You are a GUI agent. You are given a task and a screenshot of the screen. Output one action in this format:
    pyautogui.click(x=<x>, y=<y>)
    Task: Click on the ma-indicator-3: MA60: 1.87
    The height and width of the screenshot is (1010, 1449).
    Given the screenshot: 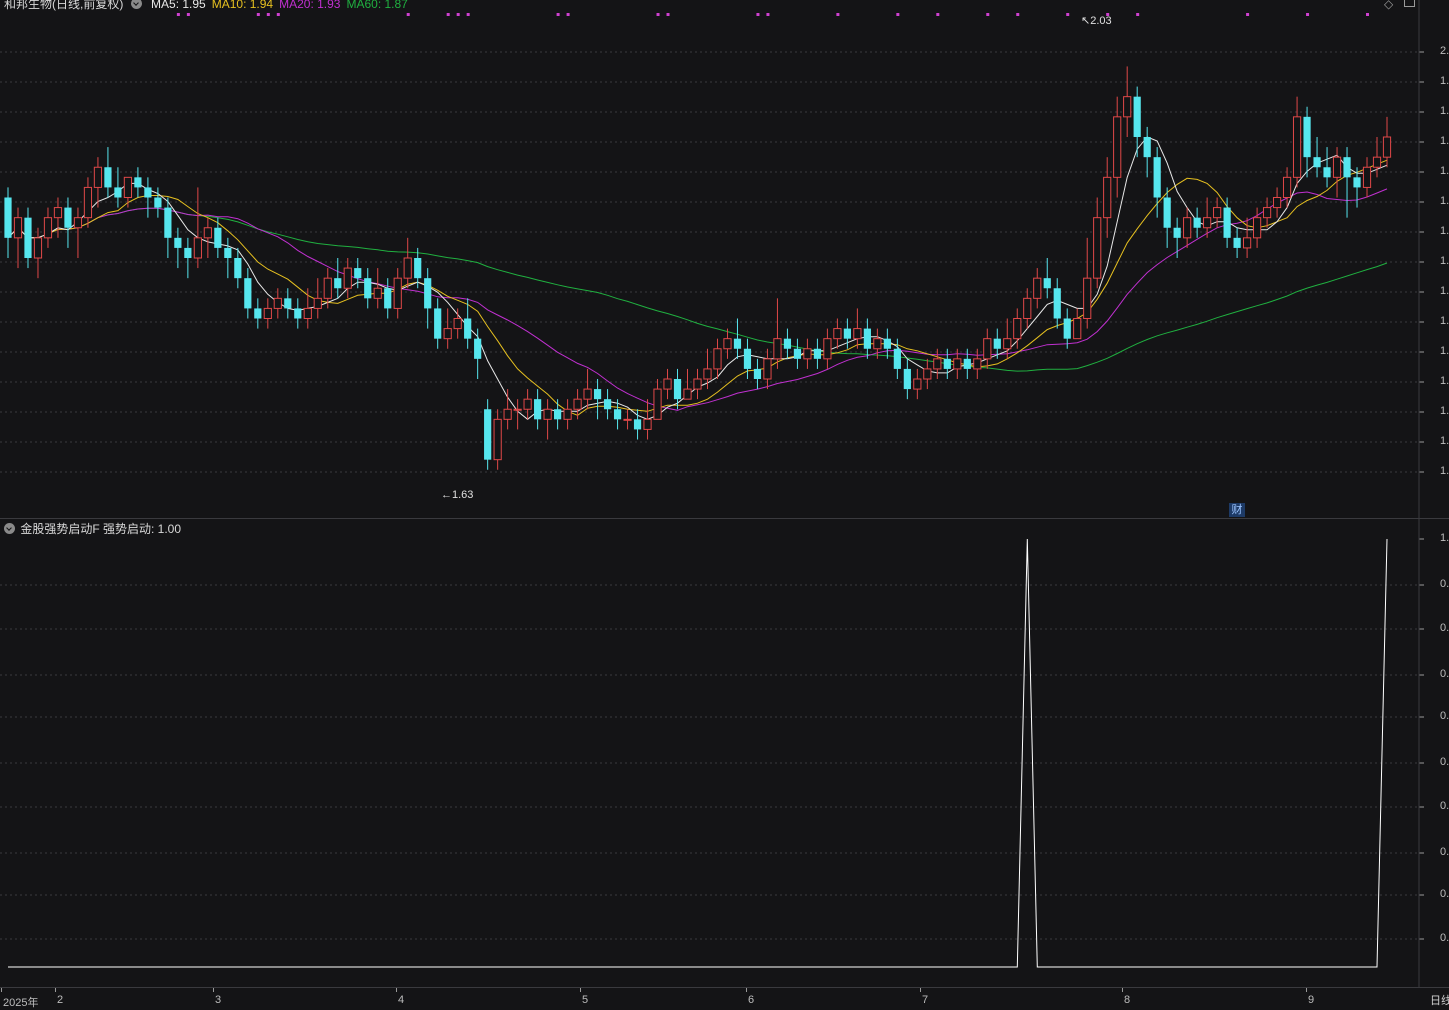 What is the action you would take?
    pyautogui.click(x=376, y=5)
    